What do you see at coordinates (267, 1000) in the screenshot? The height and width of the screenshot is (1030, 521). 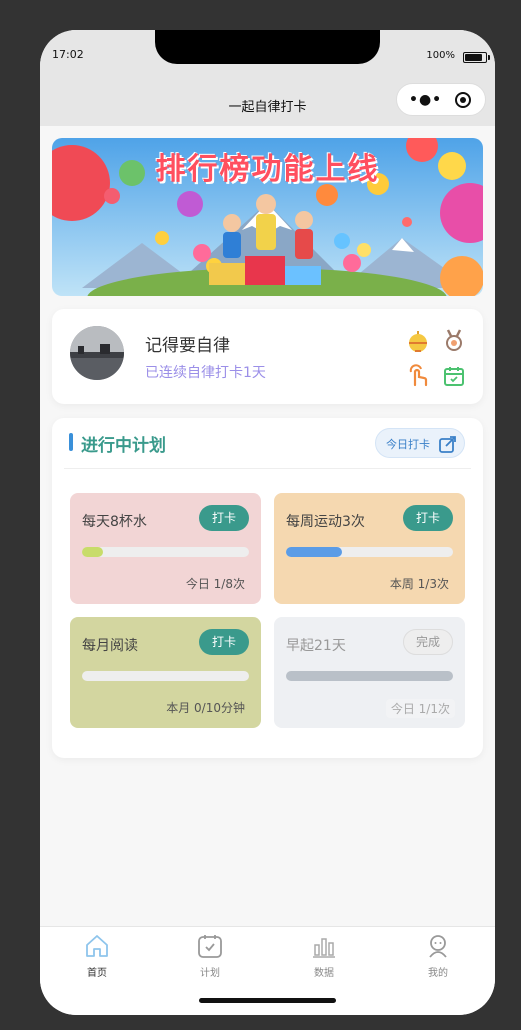 I see `home-indicator` at bounding box center [267, 1000].